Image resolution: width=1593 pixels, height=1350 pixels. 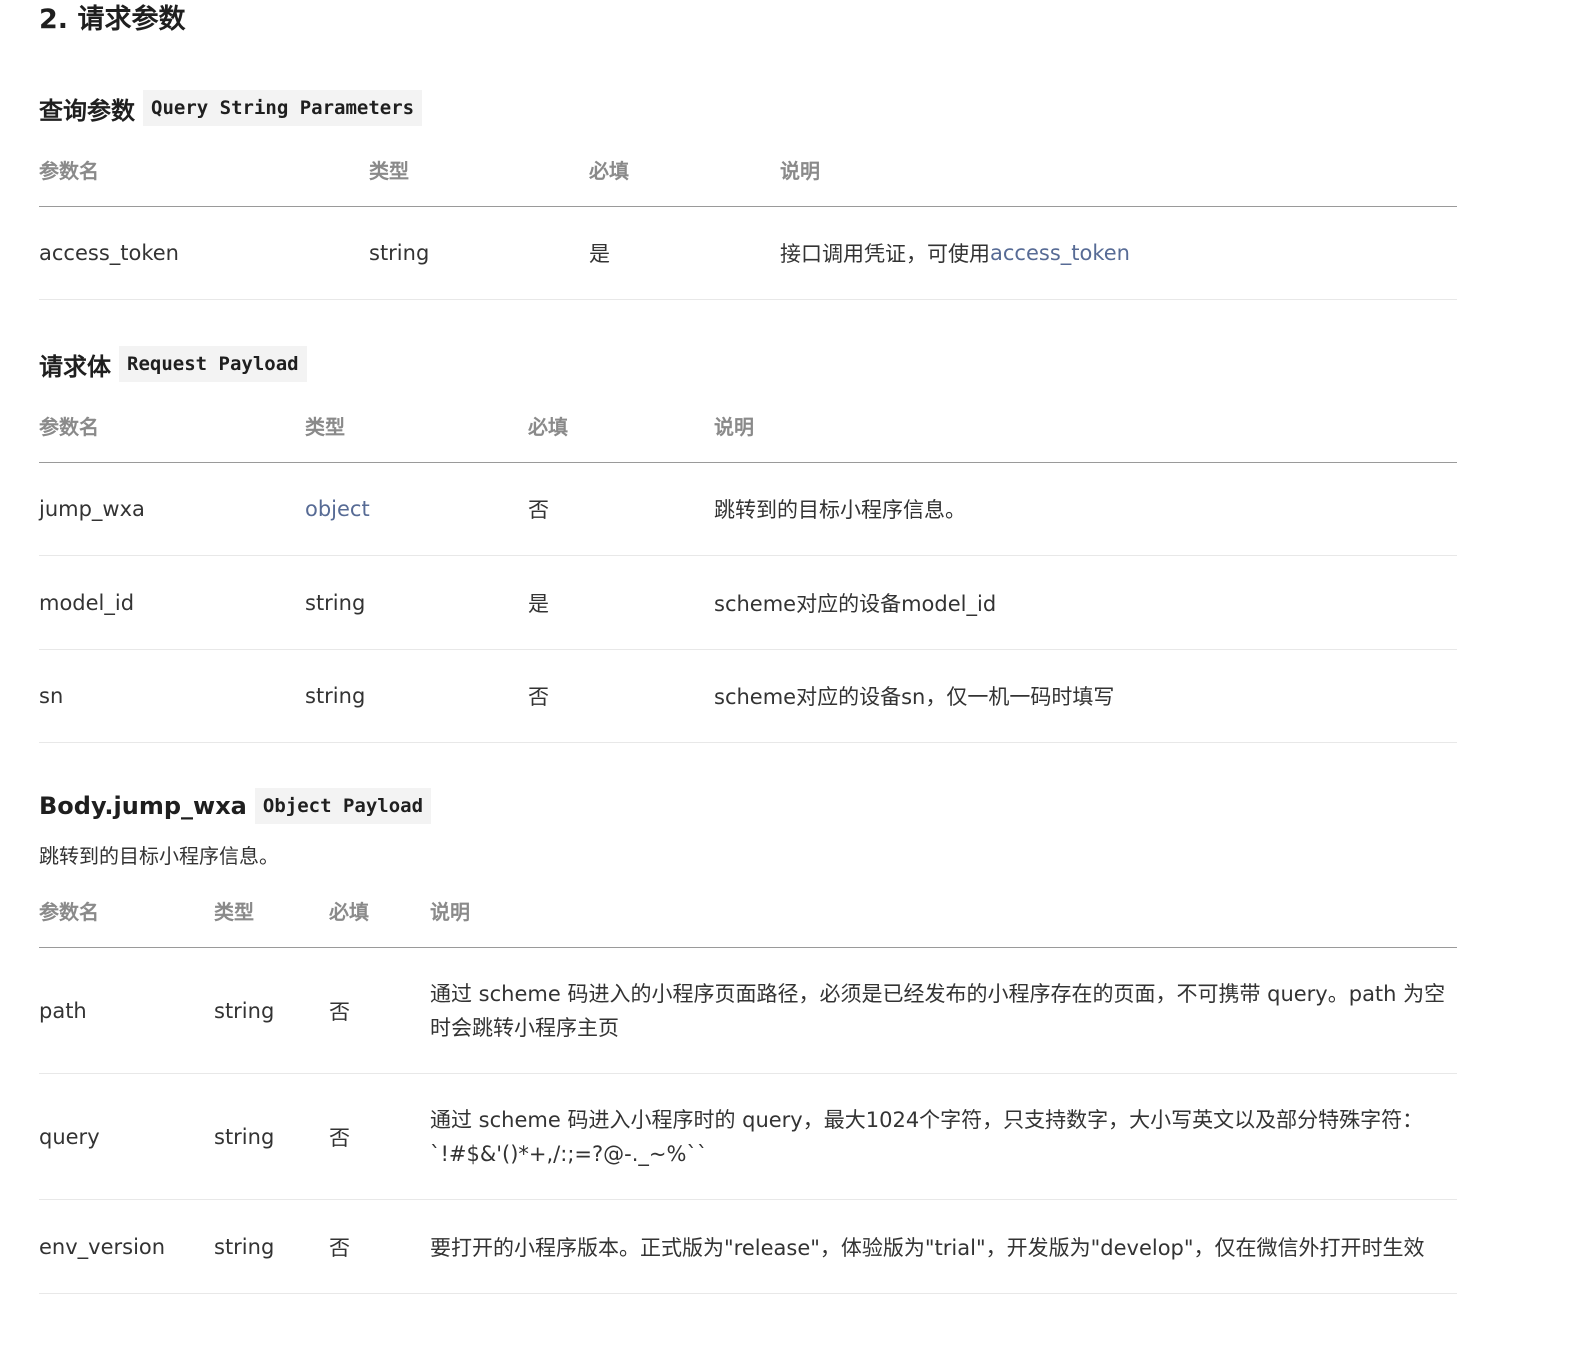 What do you see at coordinates (69, 1136) in the screenshot?
I see `param-name: query` at bounding box center [69, 1136].